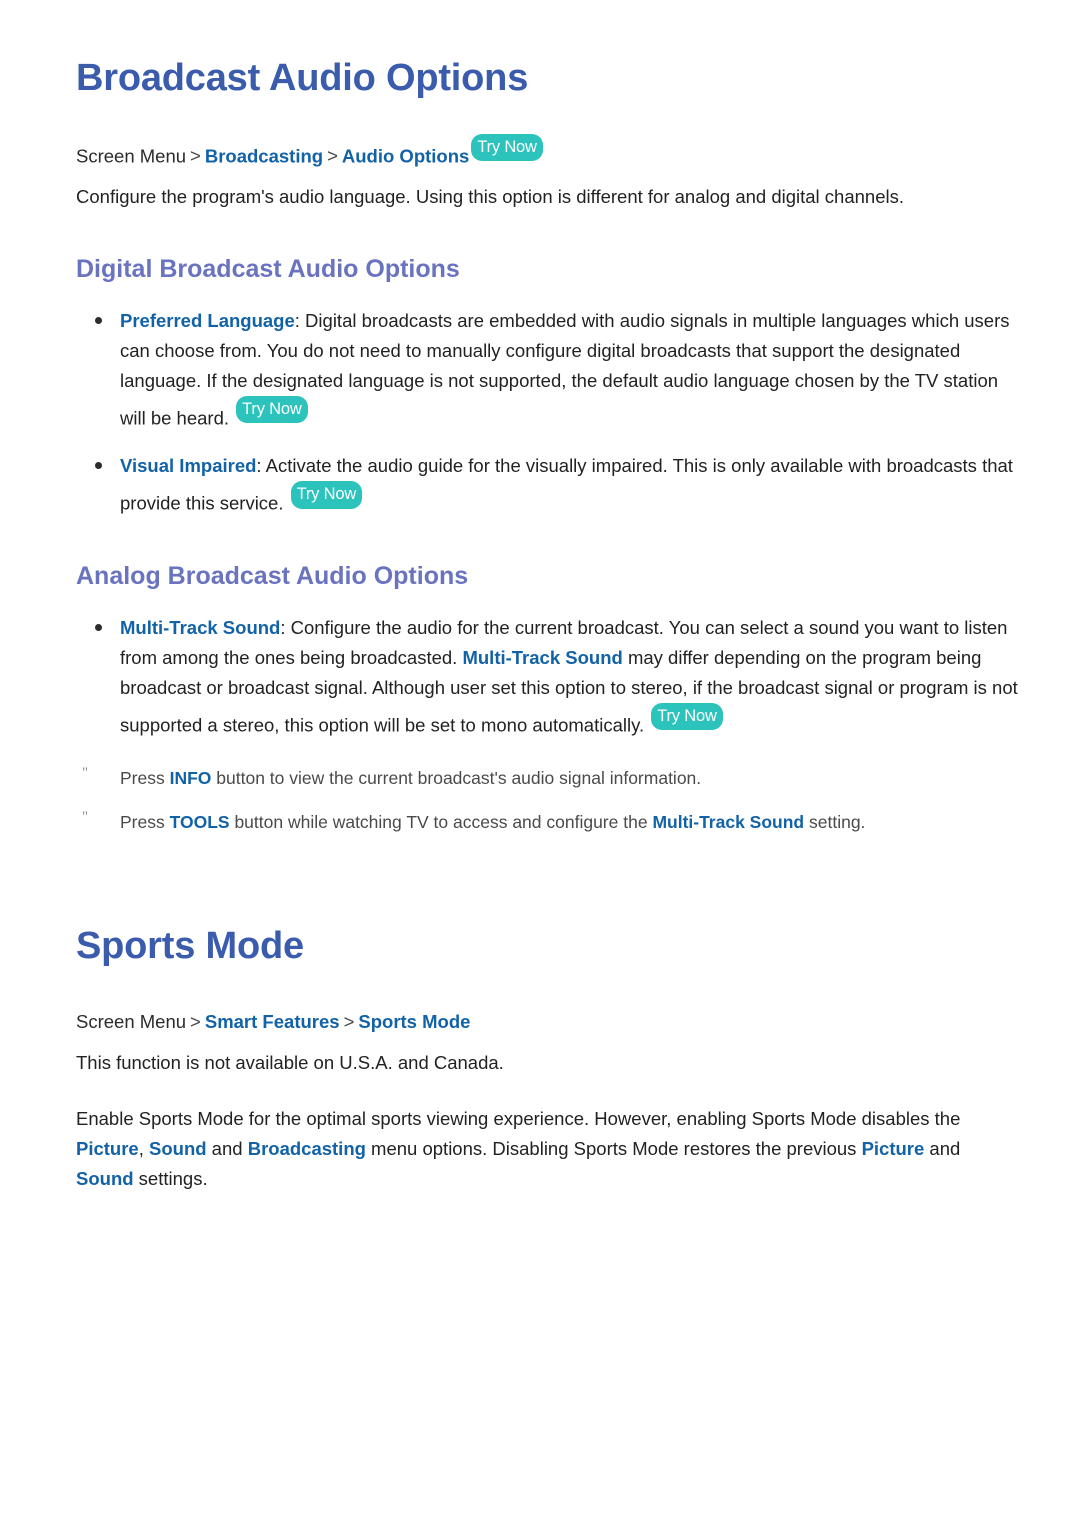  I want to click on page-title-sports-mode: Sports Mode, so click(190, 946).